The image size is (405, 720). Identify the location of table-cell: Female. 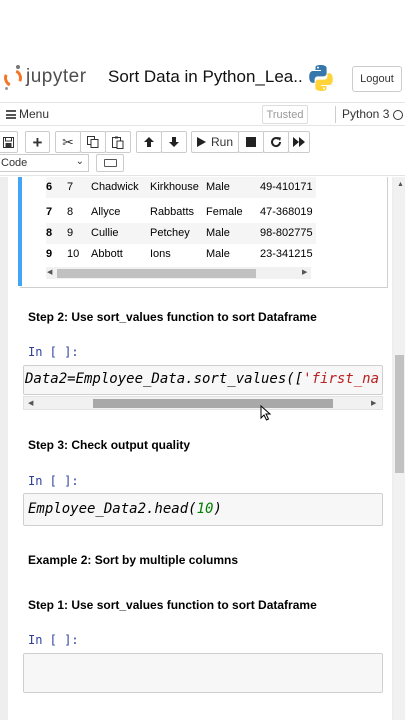
(224, 212).